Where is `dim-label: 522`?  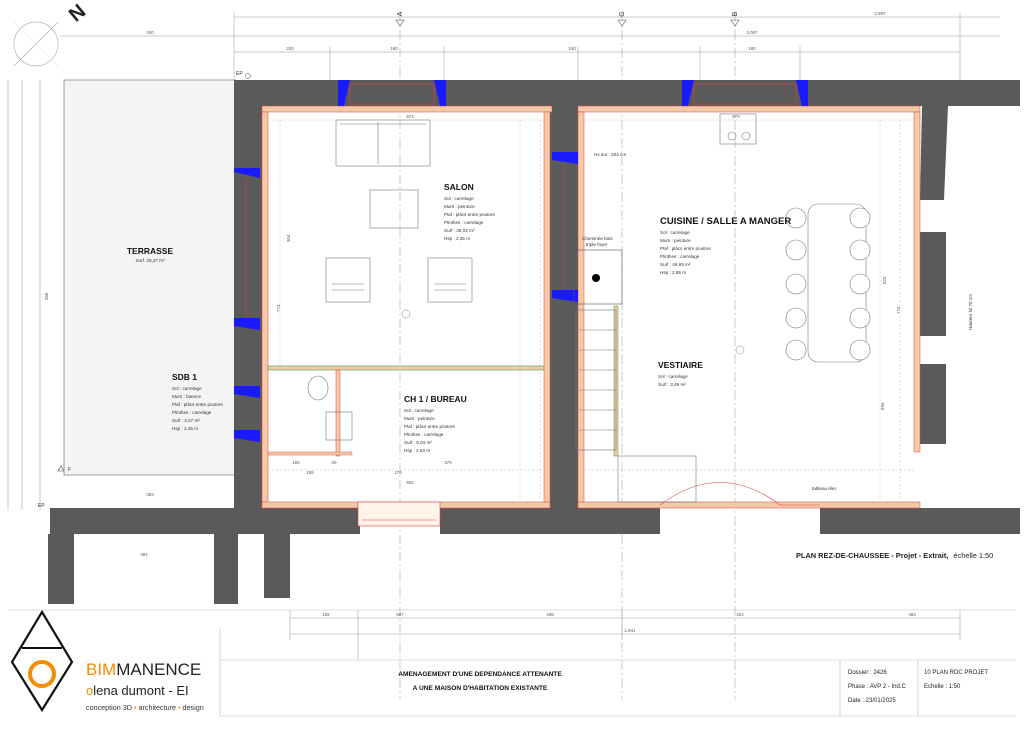 dim-label: 522 is located at coordinates (884, 280).